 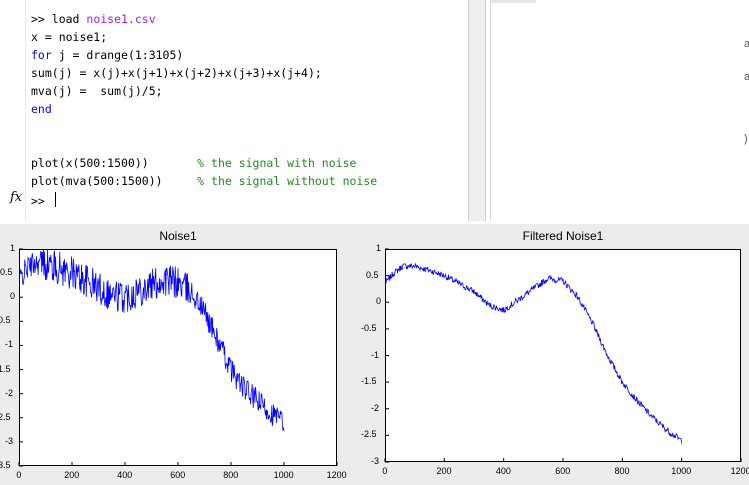 What do you see at coordinates (277, 163) in the screenshot?
I see `comment-token: % the signal with noise` at bounding box center [277, 163].